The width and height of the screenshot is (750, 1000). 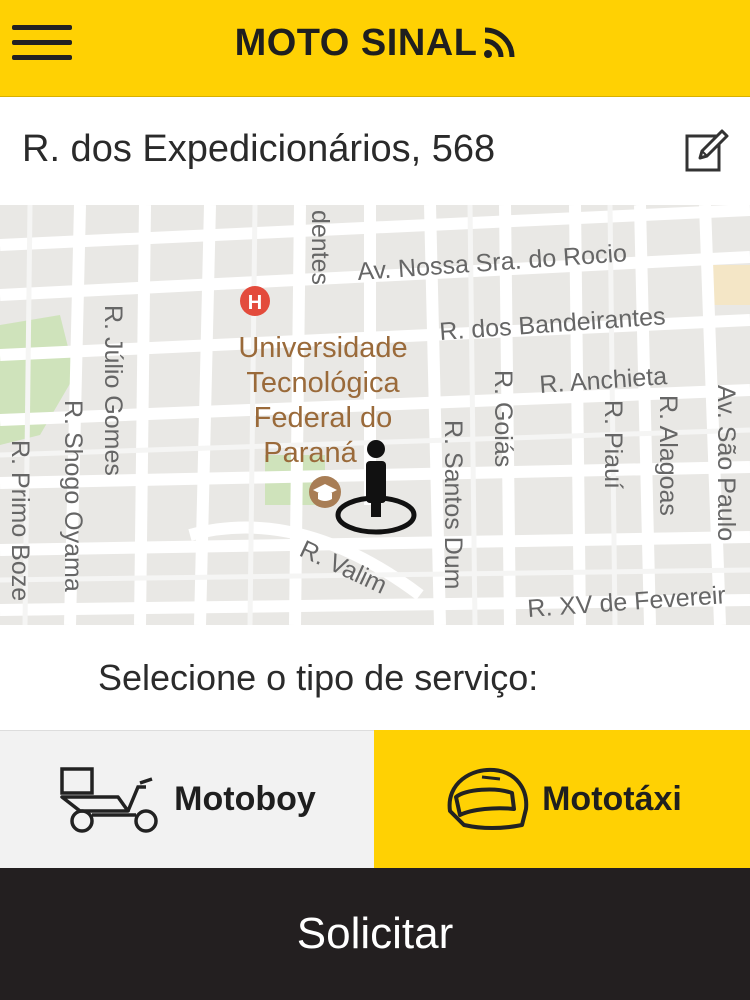 What do you see at coordinates (20, 520) in the screenshot?
I see `street-label: R. Primo Boze` at bounding box center [20, 520].